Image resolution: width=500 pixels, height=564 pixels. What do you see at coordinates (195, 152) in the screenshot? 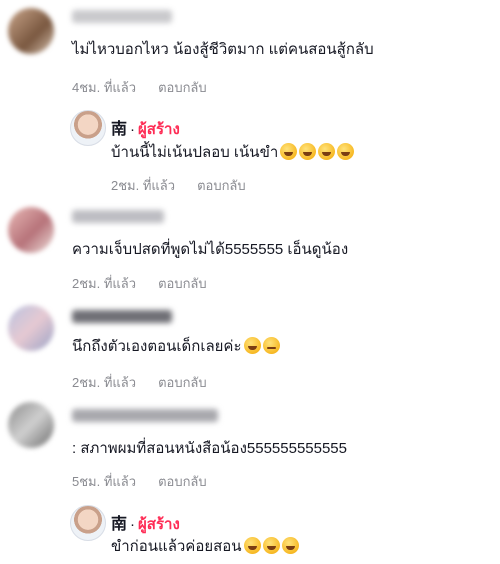
I see `reply-text-content: บ้านนี้ไม่เน้นปลอบ เน้นขำ` at bounding box center [195, 152].